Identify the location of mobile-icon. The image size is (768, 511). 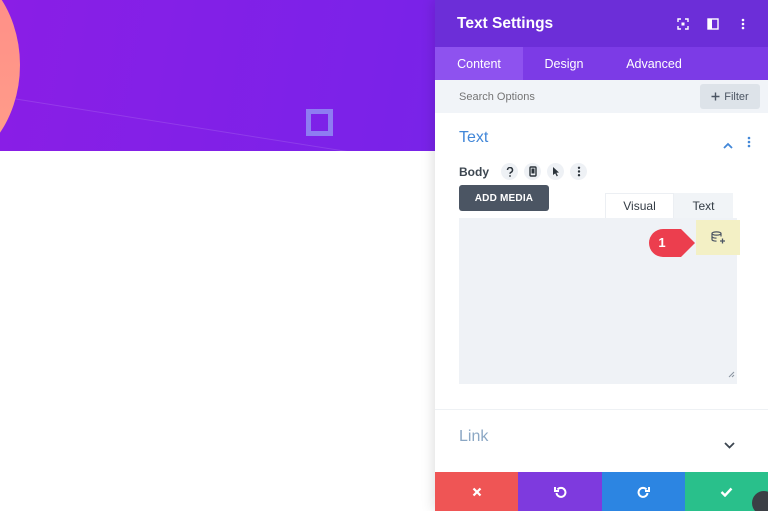
(532, 171).